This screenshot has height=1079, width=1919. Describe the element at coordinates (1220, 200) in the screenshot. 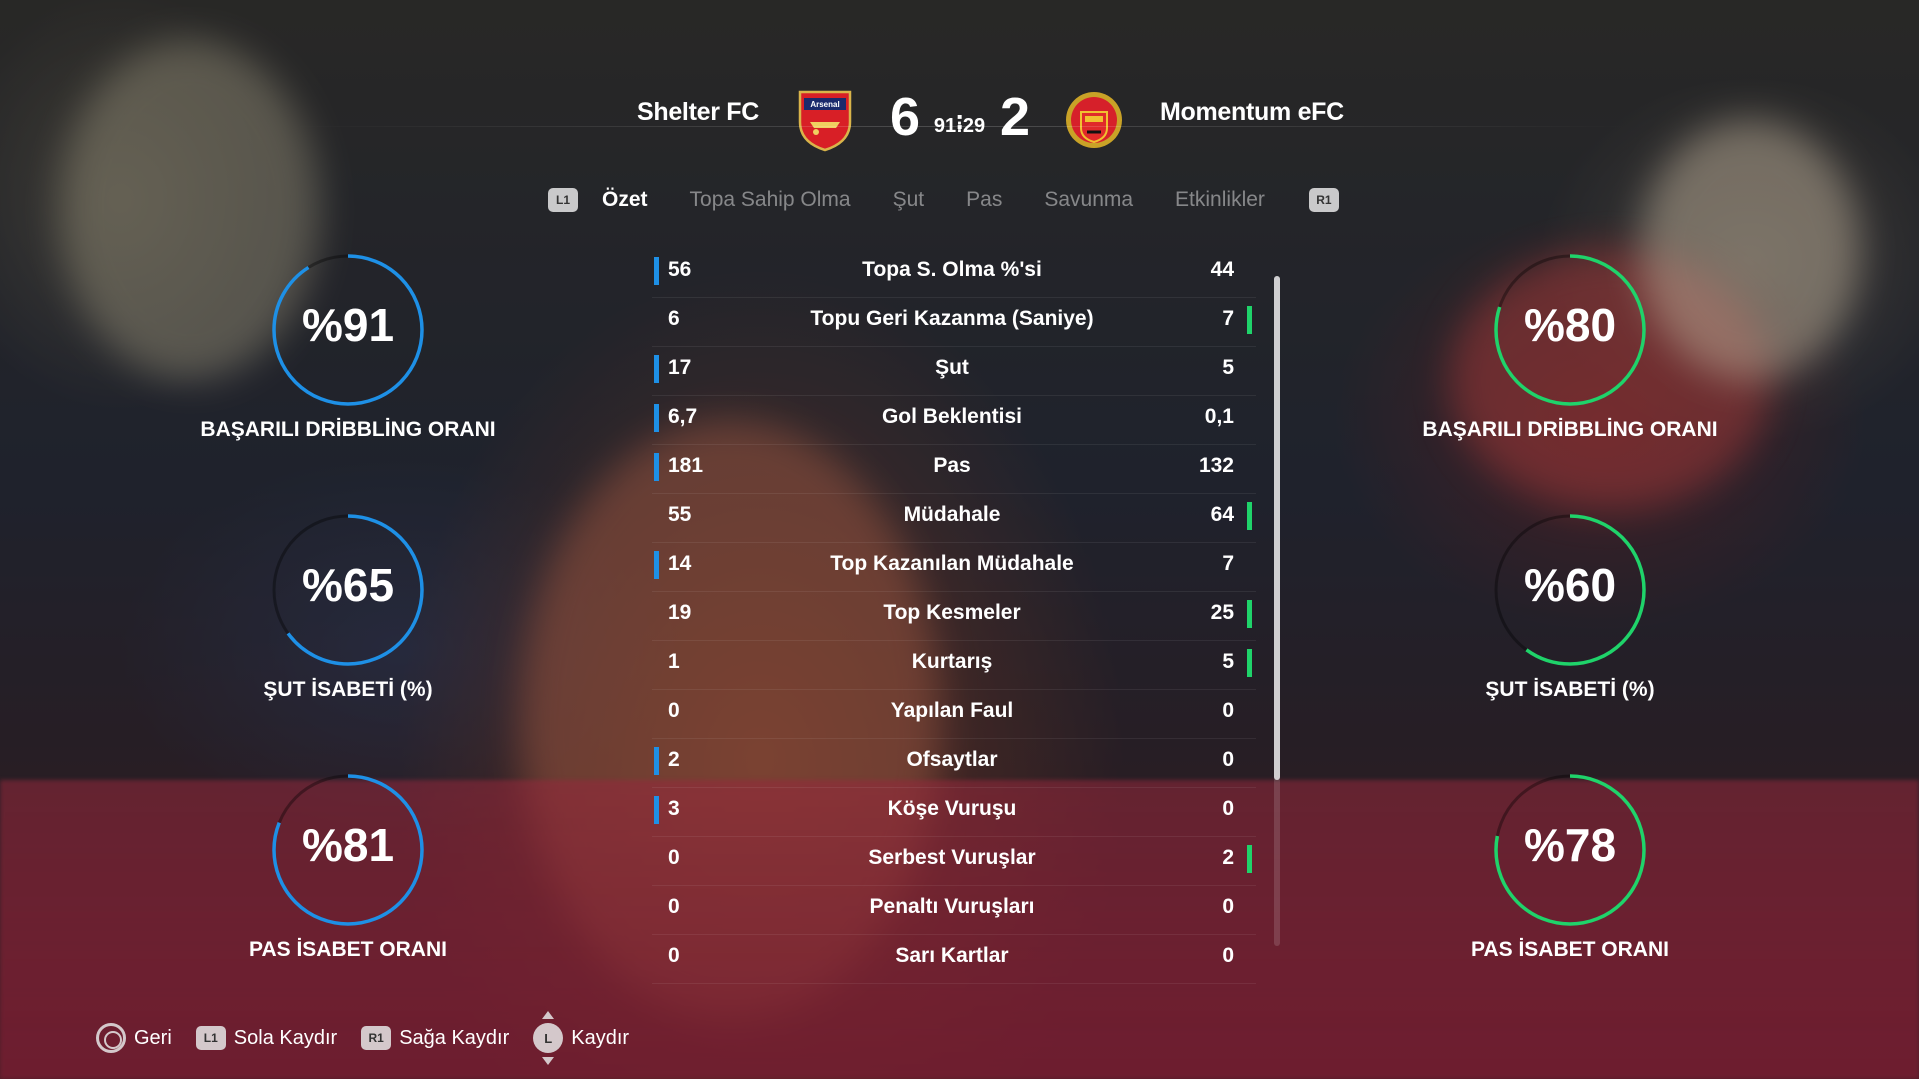

I see `tab-etkinlikler: Etkinlikler` at that location.